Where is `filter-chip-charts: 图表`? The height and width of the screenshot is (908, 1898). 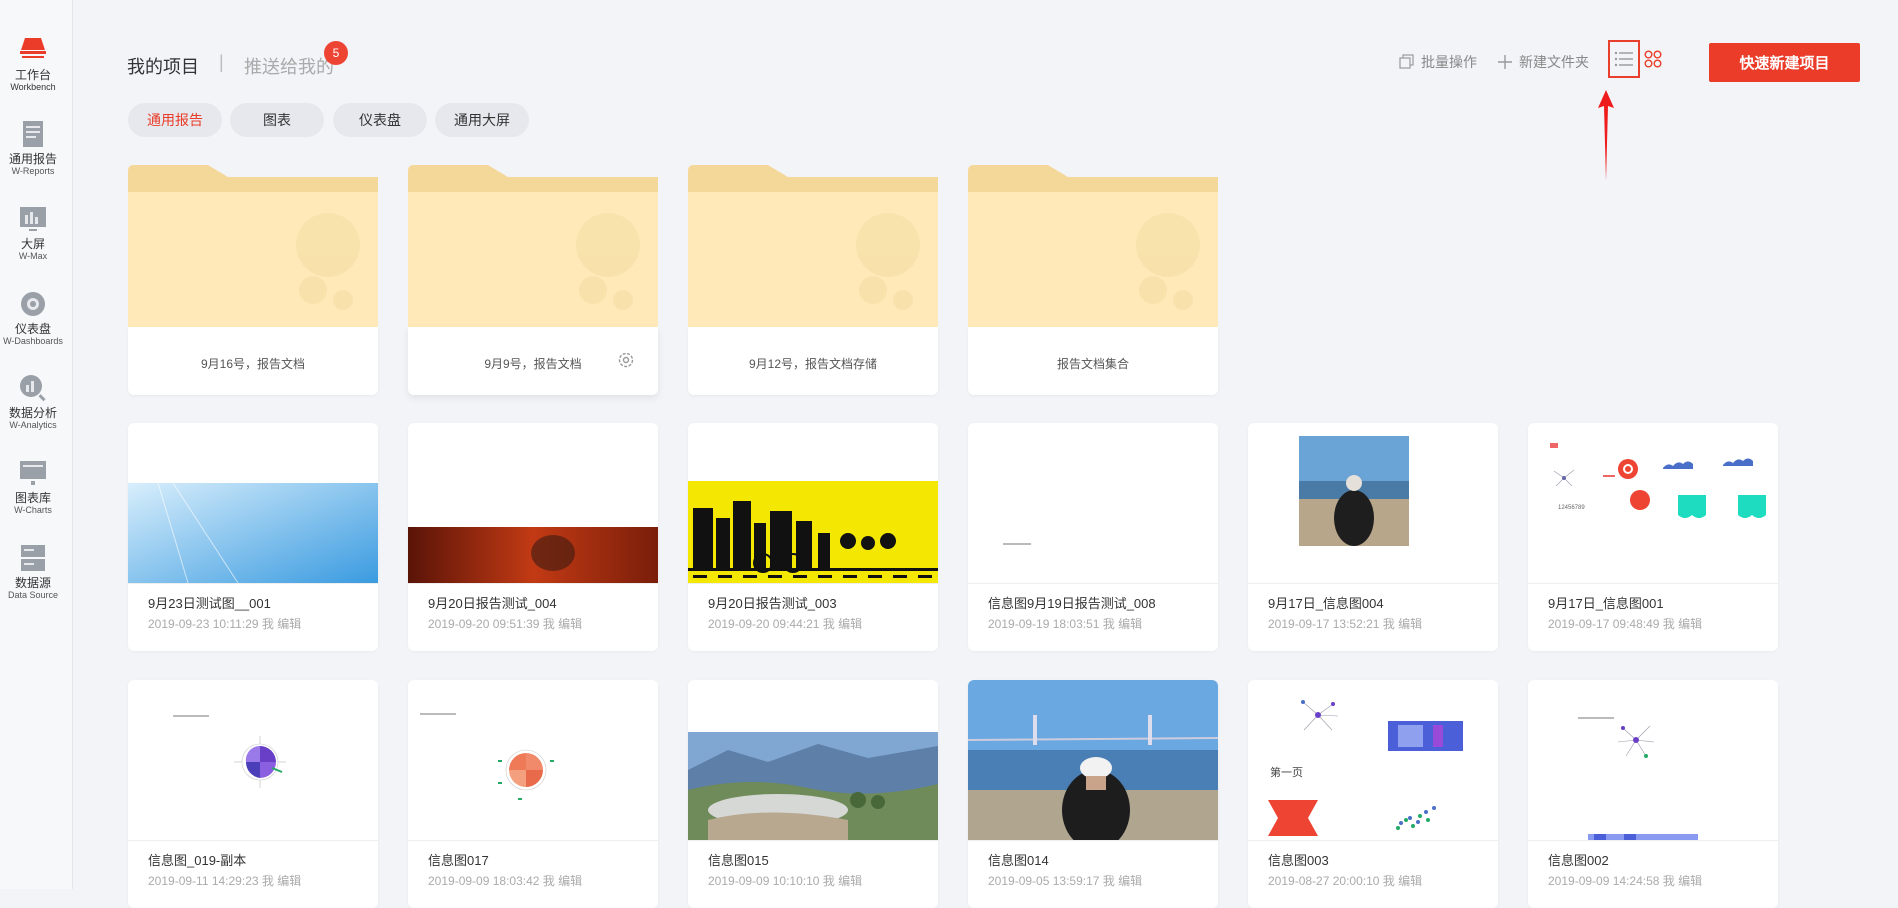 filter-chip-charts: 图表 is located at coordinates (277, 120).